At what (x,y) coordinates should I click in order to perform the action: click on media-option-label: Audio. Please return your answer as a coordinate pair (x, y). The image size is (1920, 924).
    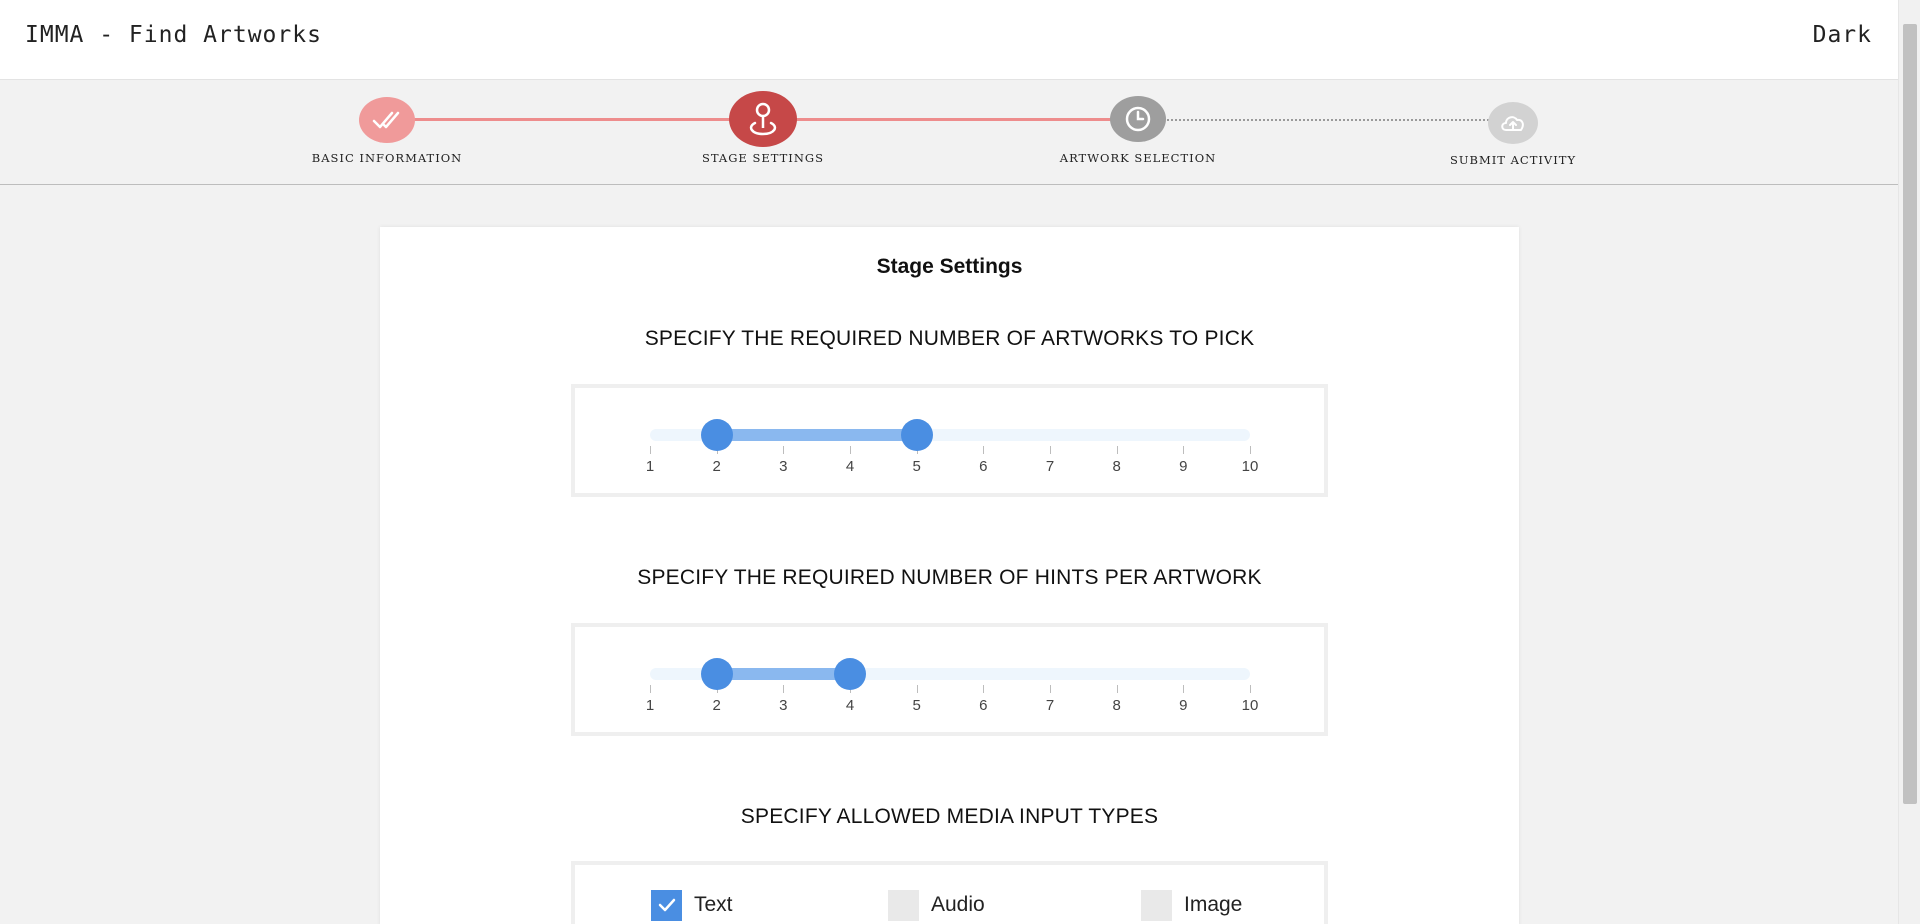
    Looking at the image, I should click on (958, 904).